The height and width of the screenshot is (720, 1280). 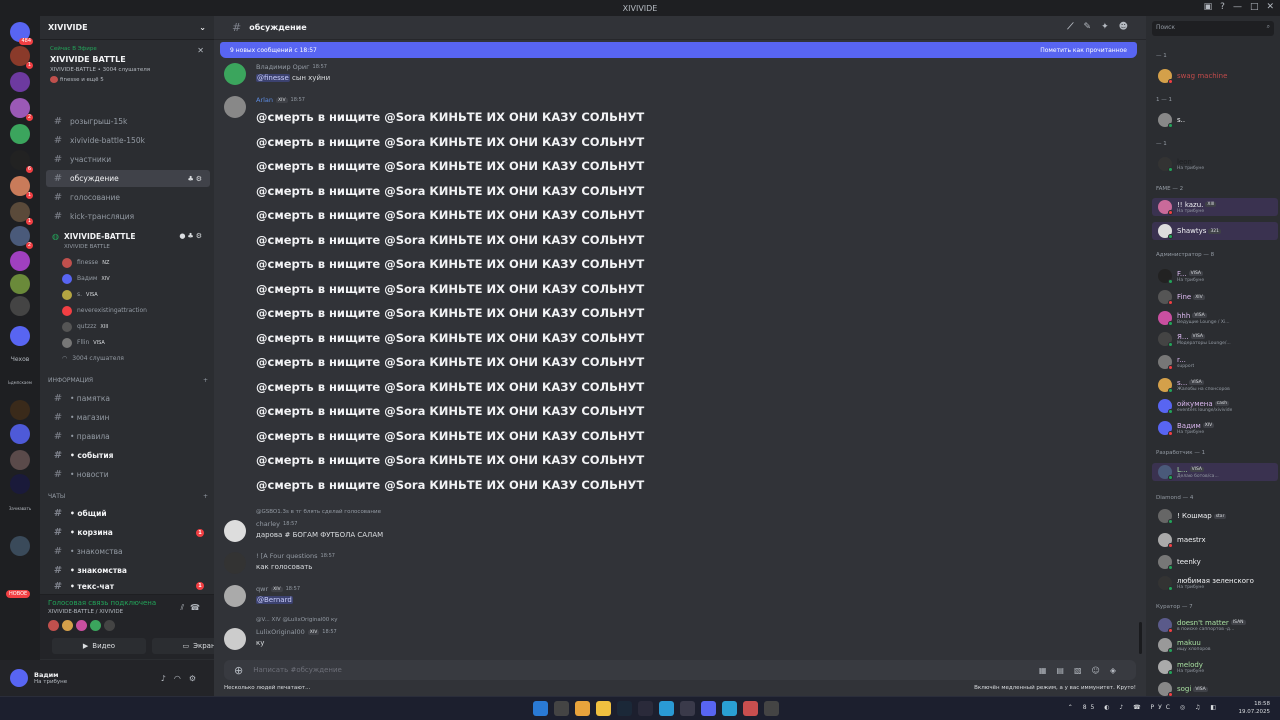 What do you see at coordinates (287, 556) in the screenshot?
I see `message-author: ! [A Four questions` at bounding box center [287, 556].